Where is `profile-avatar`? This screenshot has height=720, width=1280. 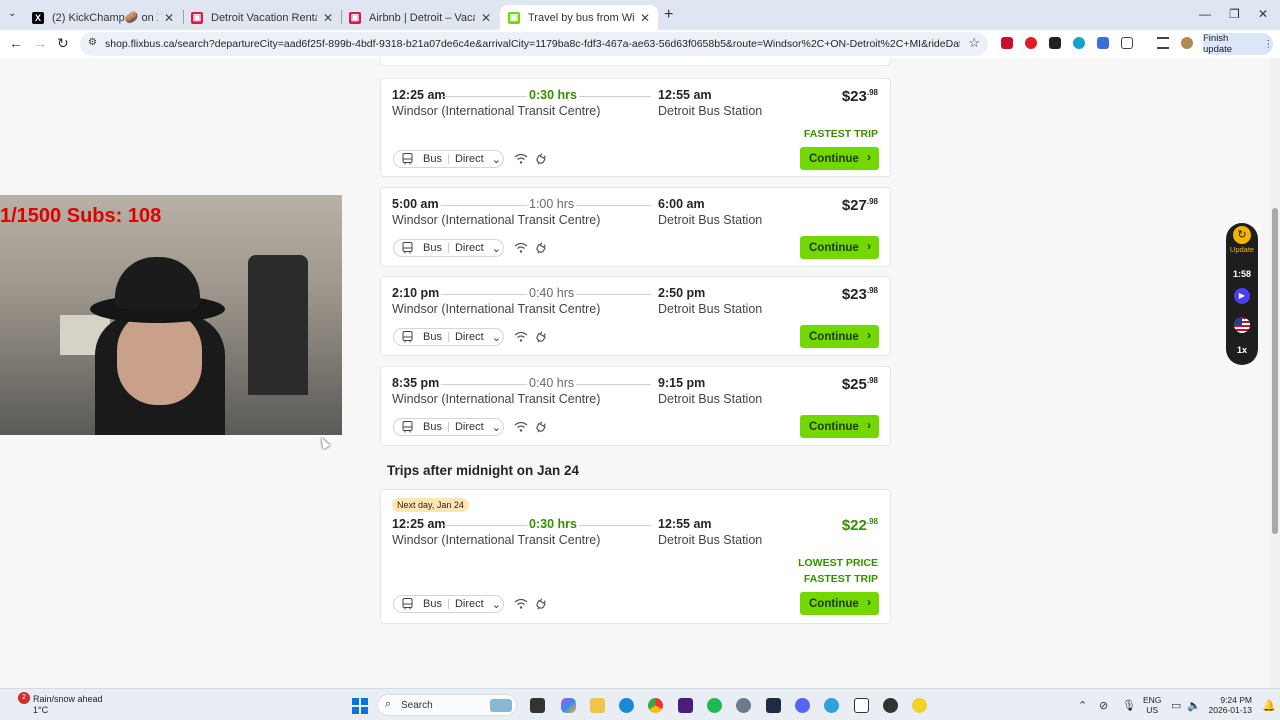
profile-avatar is located at coordinates (1187, 43).